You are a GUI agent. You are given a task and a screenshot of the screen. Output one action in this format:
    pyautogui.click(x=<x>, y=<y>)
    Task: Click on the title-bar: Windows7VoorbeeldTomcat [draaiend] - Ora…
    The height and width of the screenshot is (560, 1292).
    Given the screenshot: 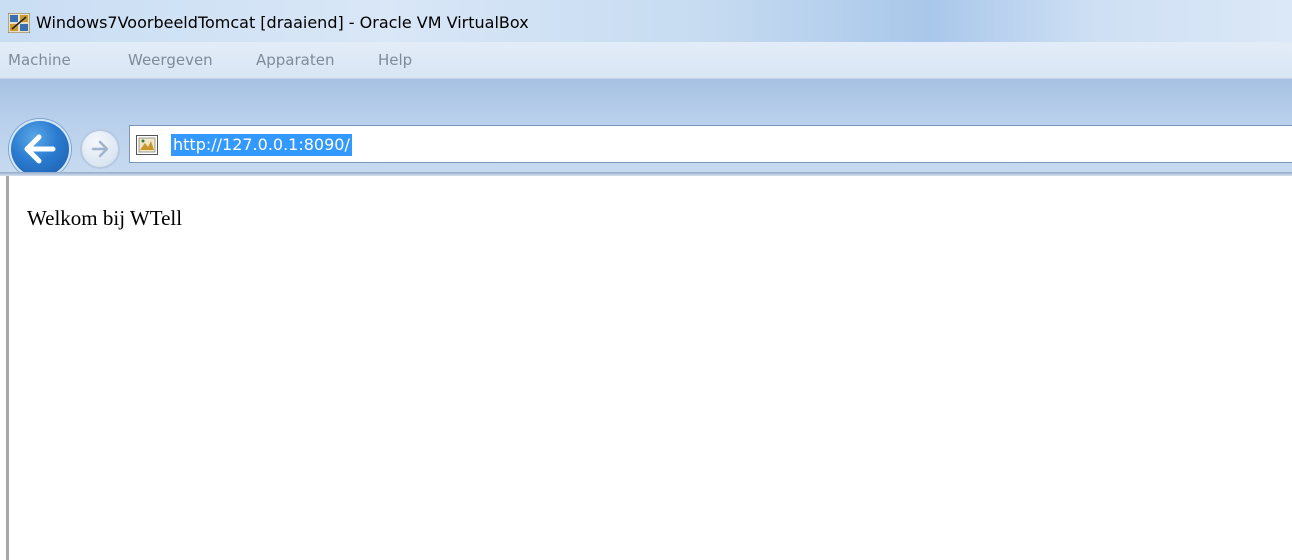 What is the action you would take?
    pyautogui.click(x=646, y=21)
    